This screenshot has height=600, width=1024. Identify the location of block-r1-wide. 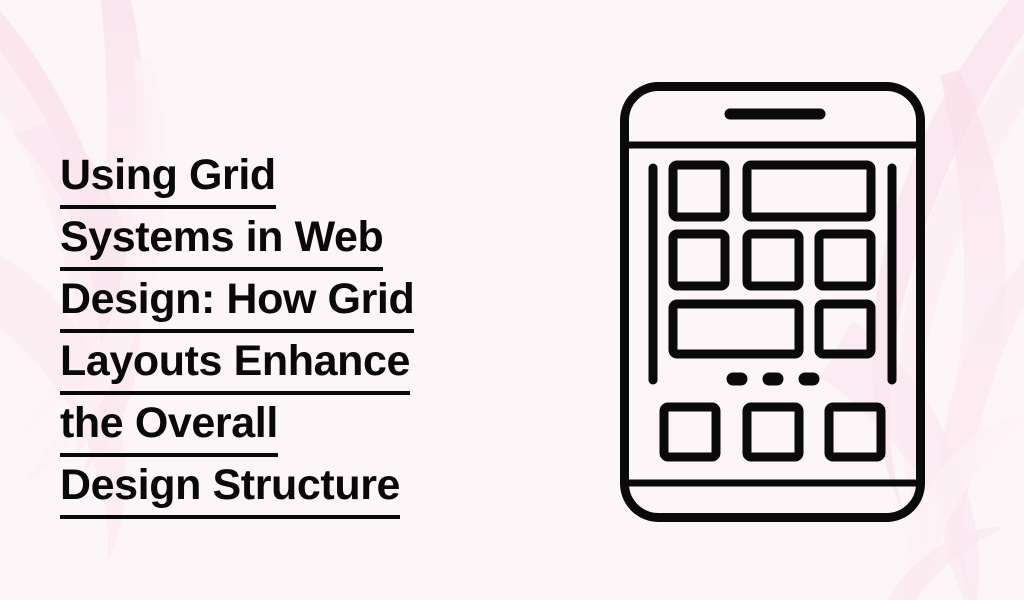
(809, 191).